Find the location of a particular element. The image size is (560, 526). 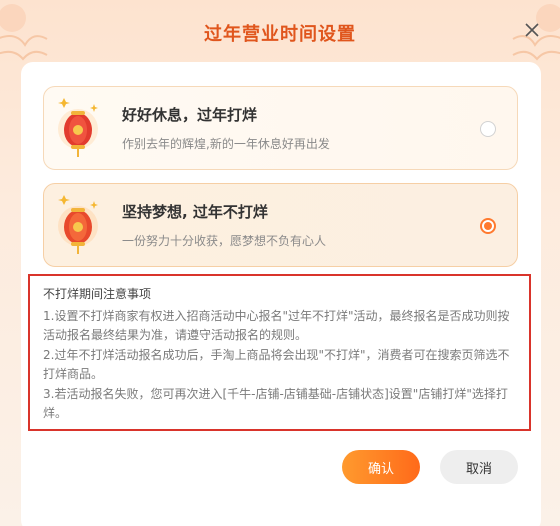

confirm-button: 确认 is located at coordinates (381, 467).